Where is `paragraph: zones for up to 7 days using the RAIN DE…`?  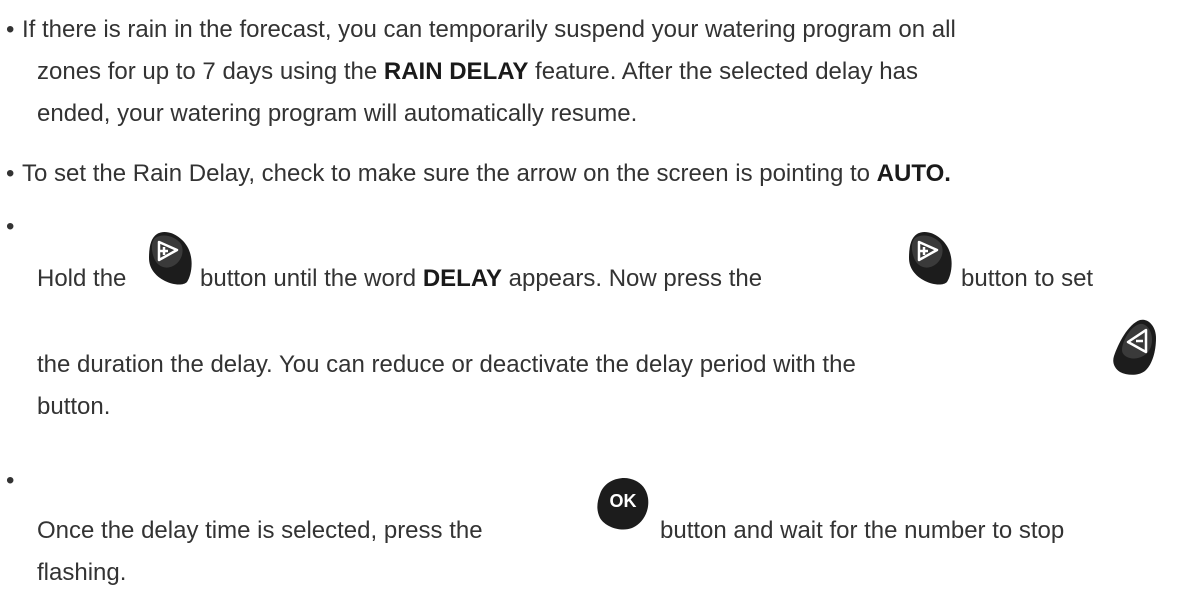 paragraph: zones for up to 7 days using the RAIN DE… is located at coordinates (477, 72).